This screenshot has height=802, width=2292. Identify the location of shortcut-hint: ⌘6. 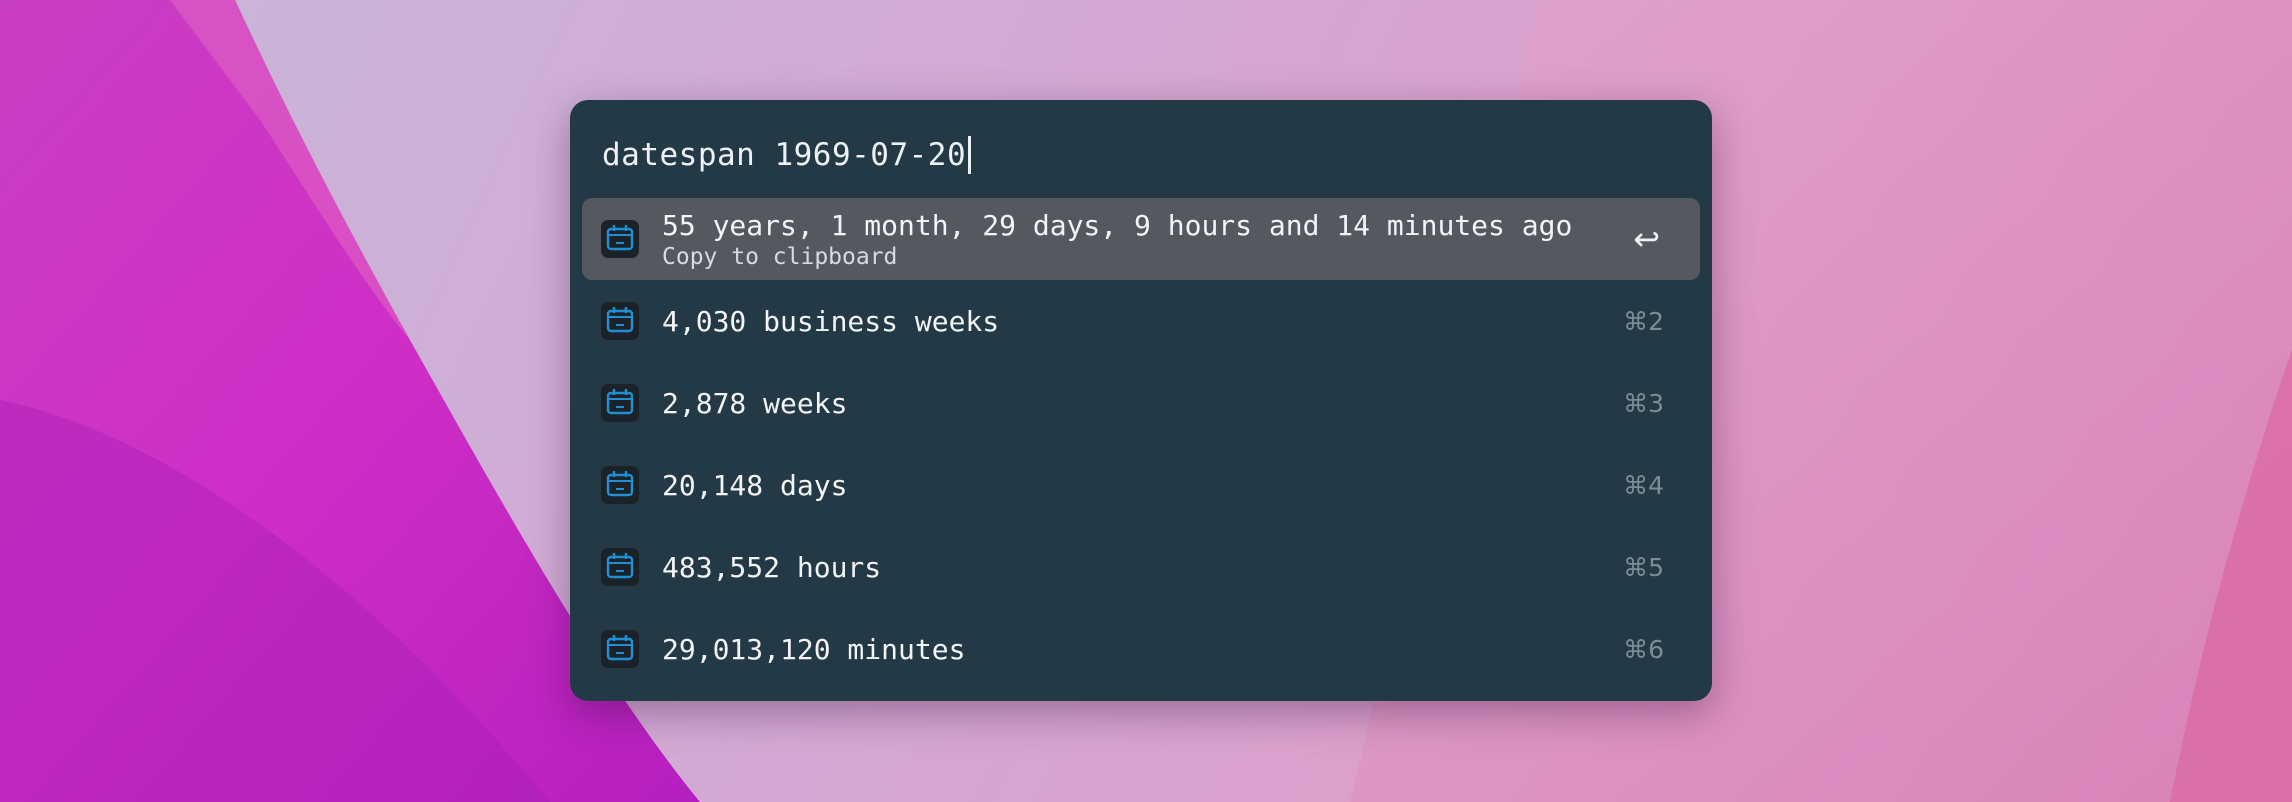
(1643, 649).